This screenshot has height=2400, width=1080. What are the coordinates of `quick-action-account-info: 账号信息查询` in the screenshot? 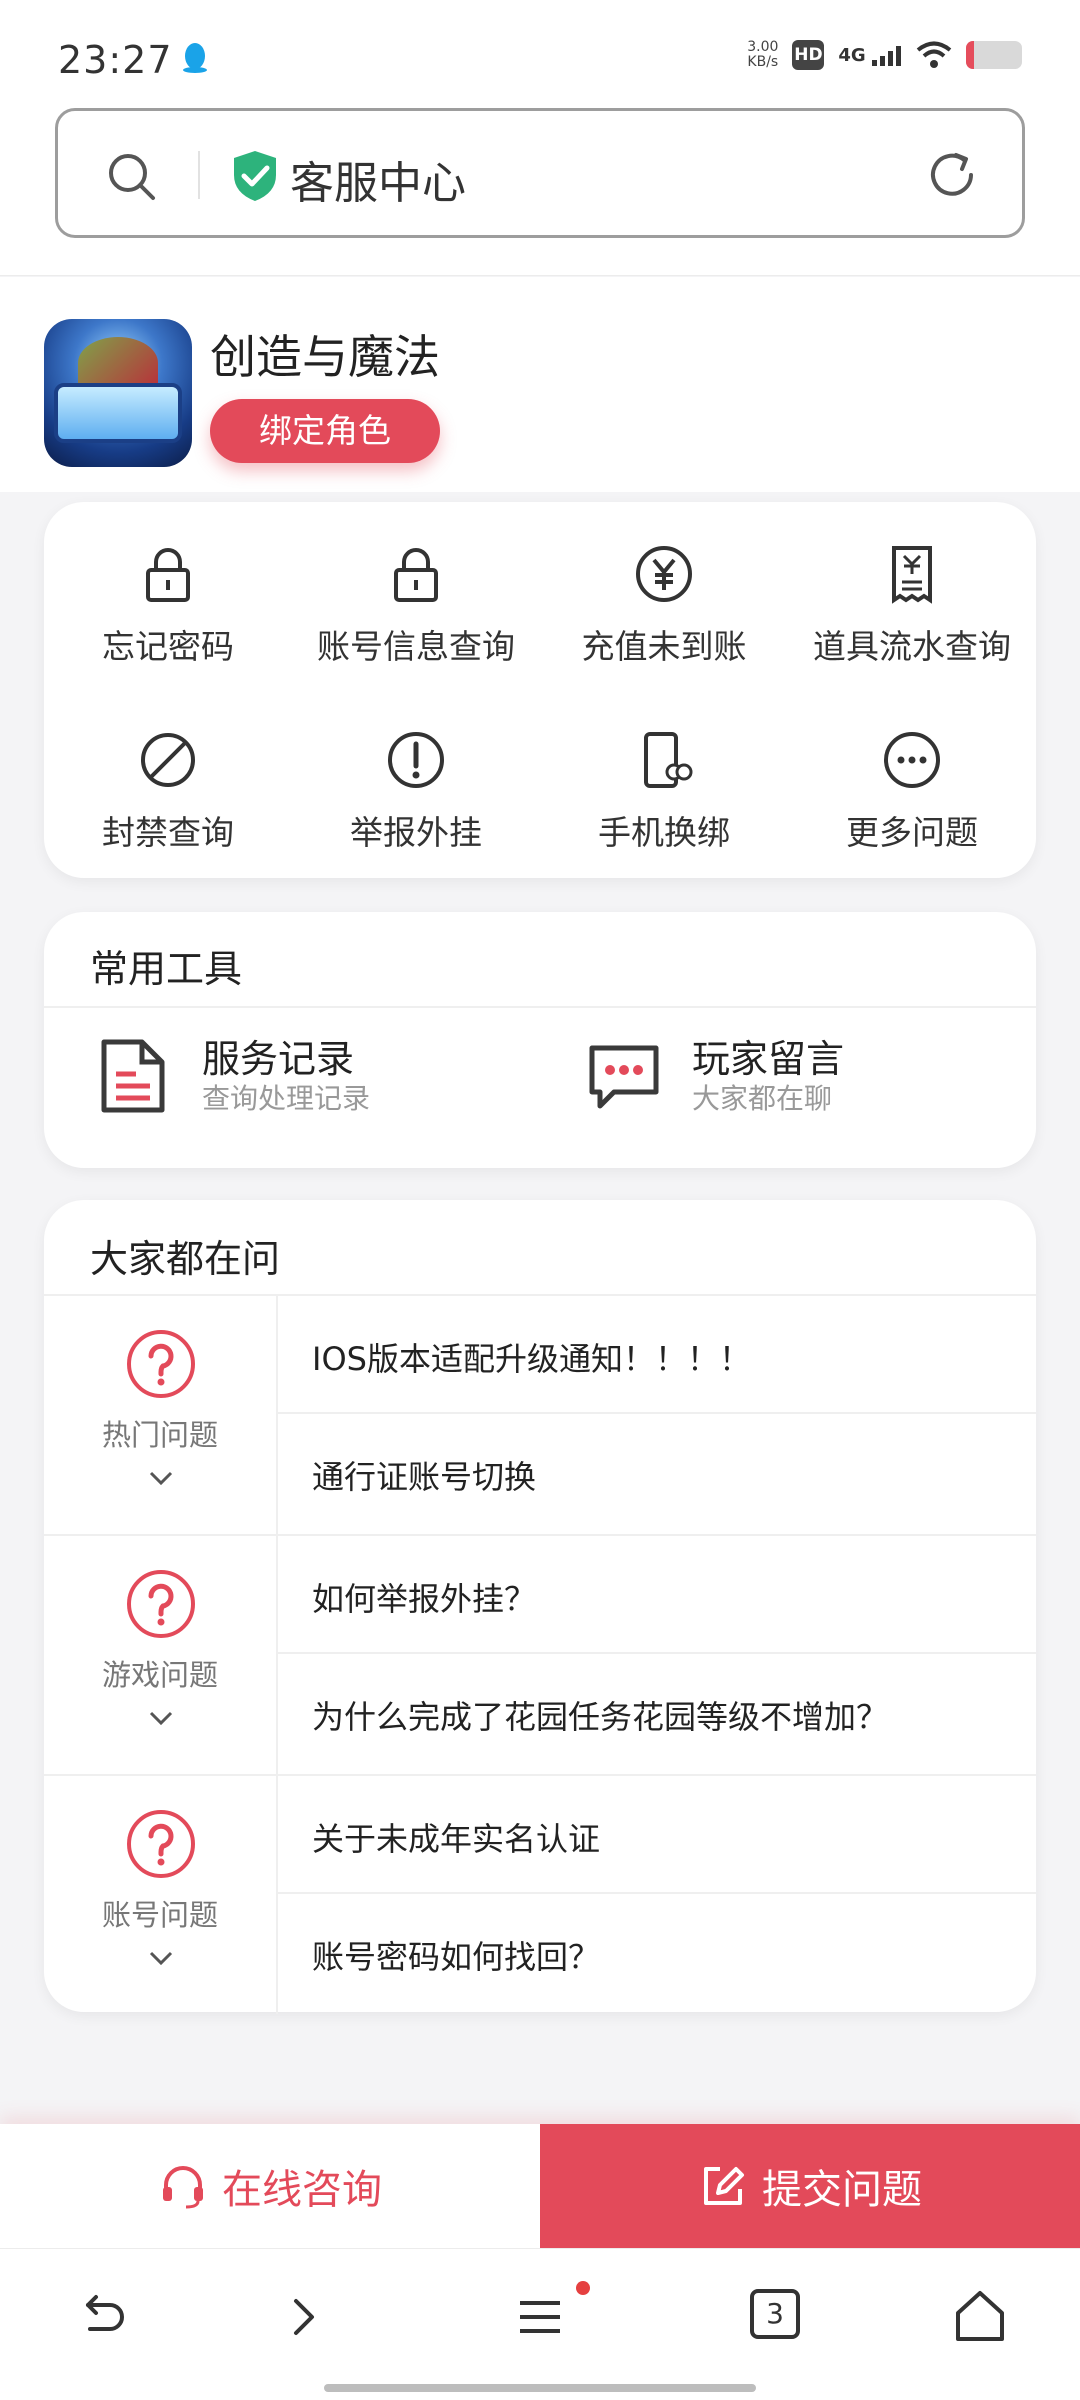 It's located at (416, 605).